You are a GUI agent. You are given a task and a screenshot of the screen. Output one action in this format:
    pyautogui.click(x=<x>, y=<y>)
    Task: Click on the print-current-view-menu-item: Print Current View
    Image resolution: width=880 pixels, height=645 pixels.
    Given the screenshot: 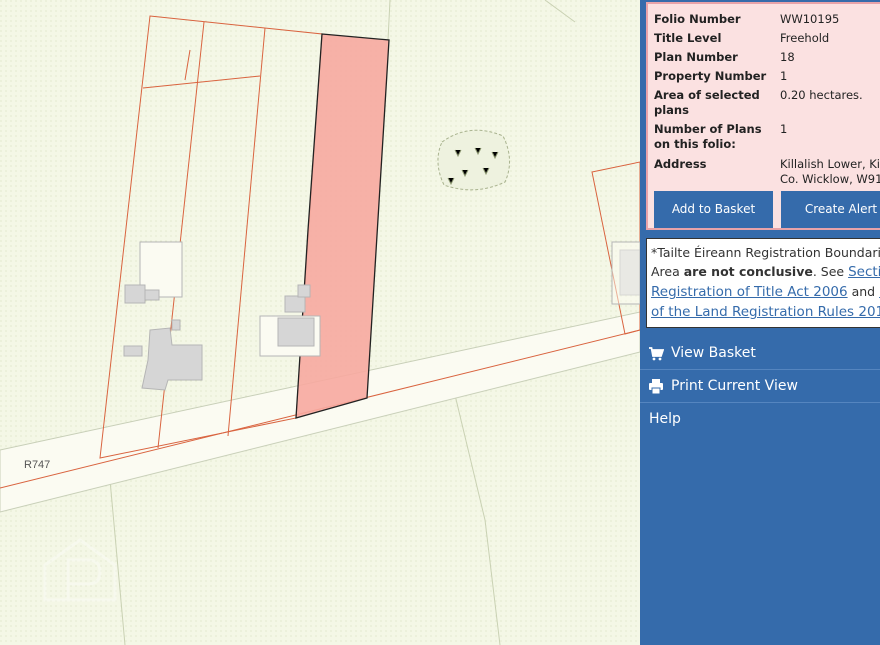 What is the action you would take?
    pyautogui.click(x=760, y=386)
    